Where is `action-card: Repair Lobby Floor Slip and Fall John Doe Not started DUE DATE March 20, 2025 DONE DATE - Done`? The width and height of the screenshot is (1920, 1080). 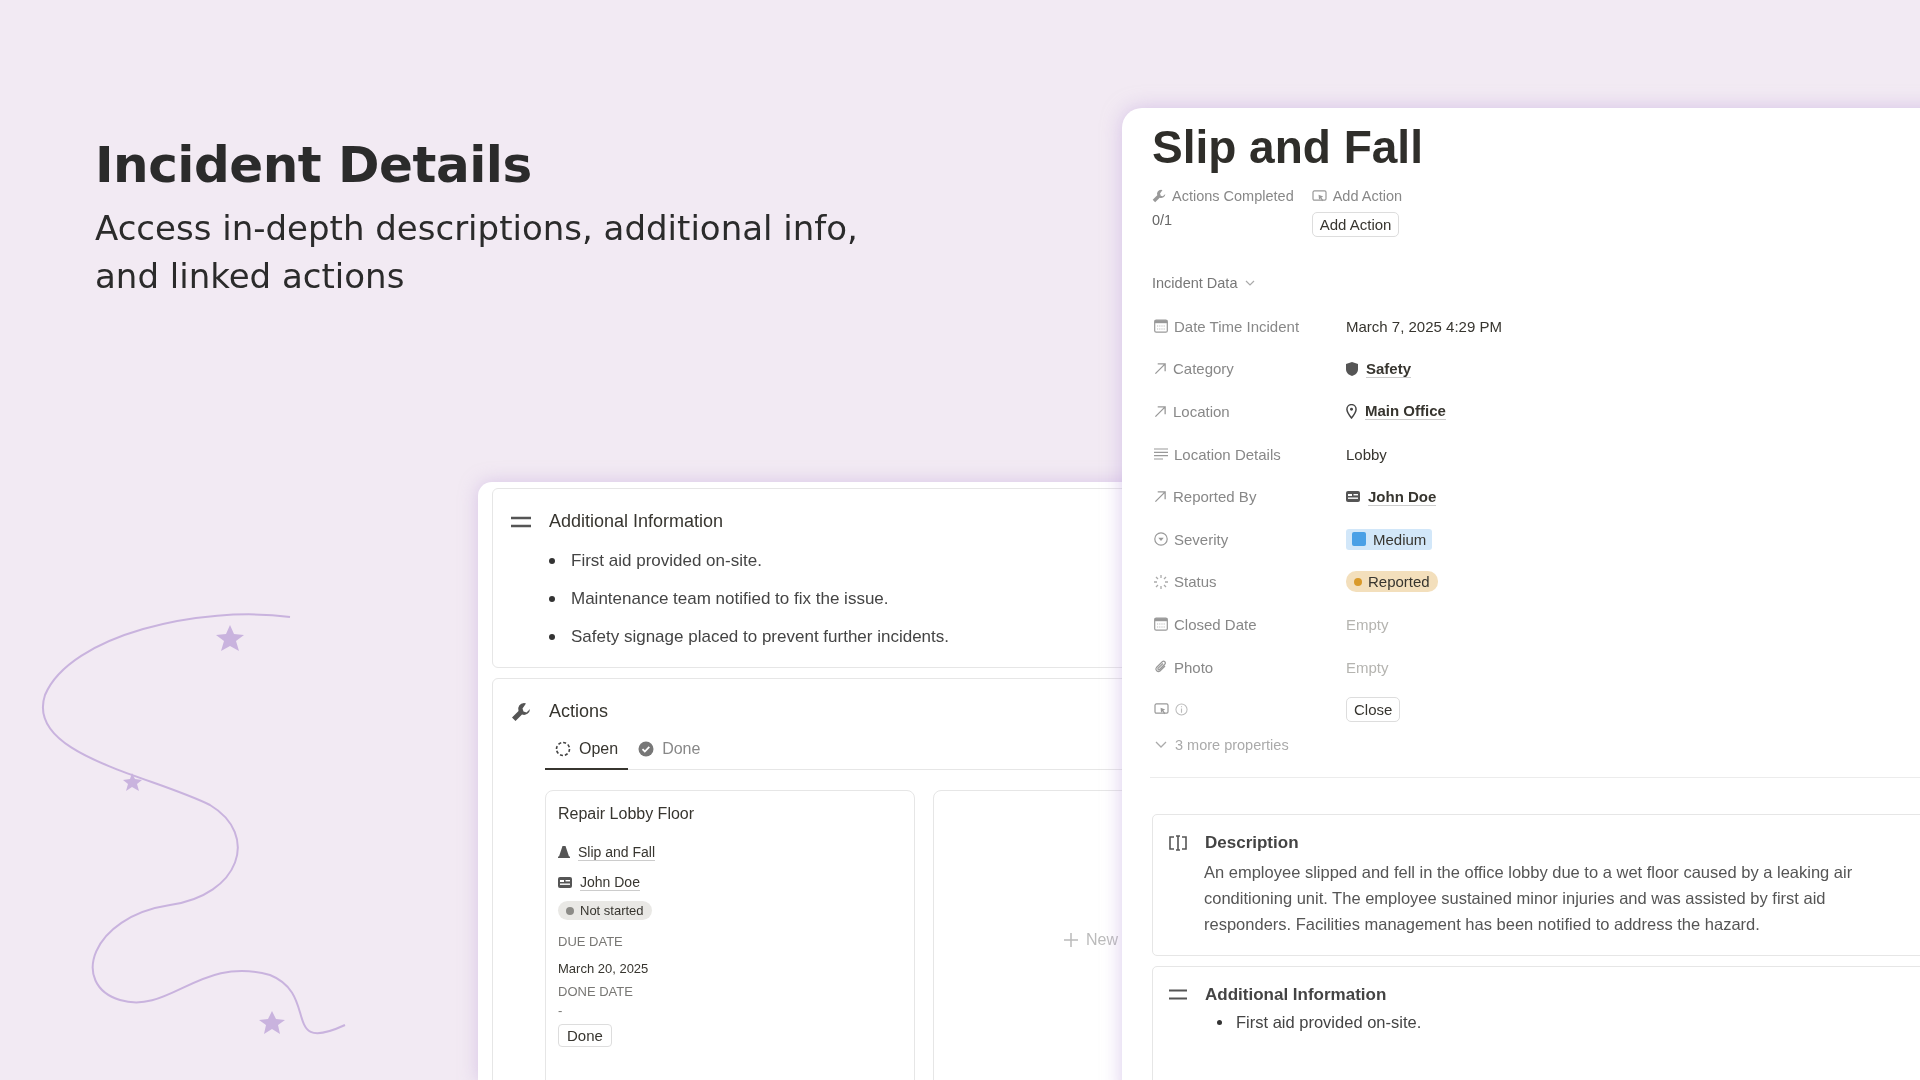 action-card: Repair Lobby Floor Slip and Fall John Doe Not started DUE DATE March 20, 2025 DONE DATE - Done is located at coordinates (730, 935).